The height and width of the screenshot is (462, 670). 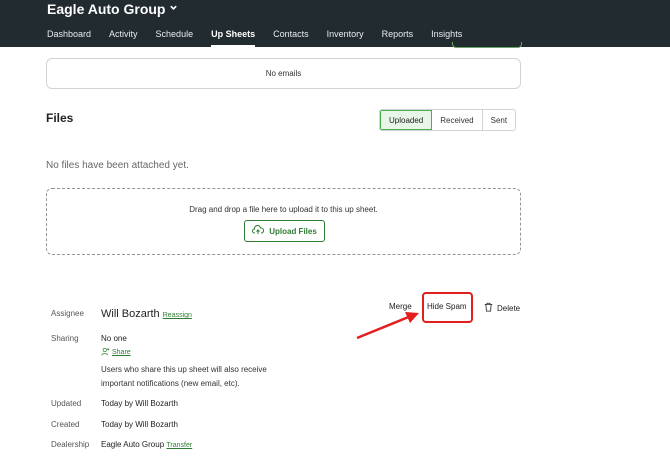 I want to click on created-value: Today by Will Bozarth, so click(x=139, y=424).